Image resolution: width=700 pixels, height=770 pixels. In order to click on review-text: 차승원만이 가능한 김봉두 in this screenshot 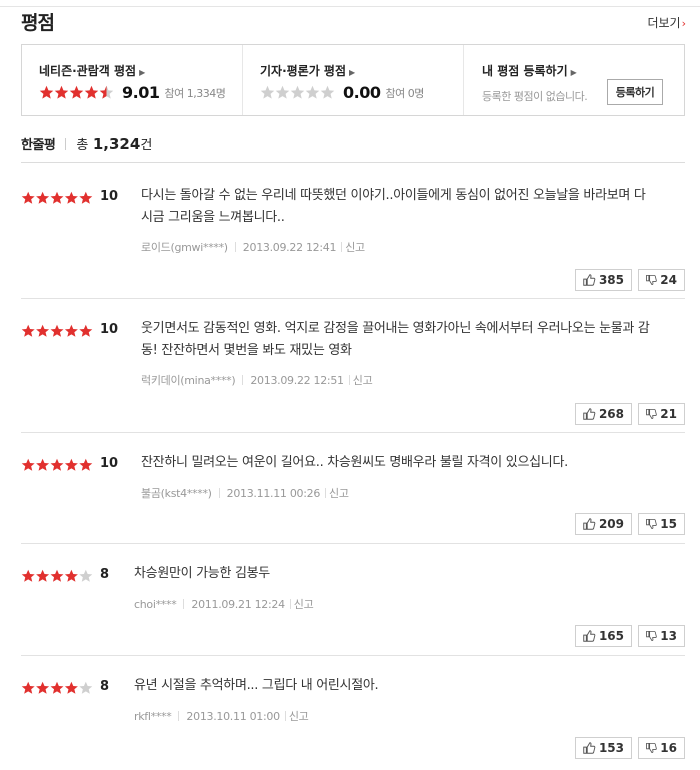, I will do `click(202, 573)`.